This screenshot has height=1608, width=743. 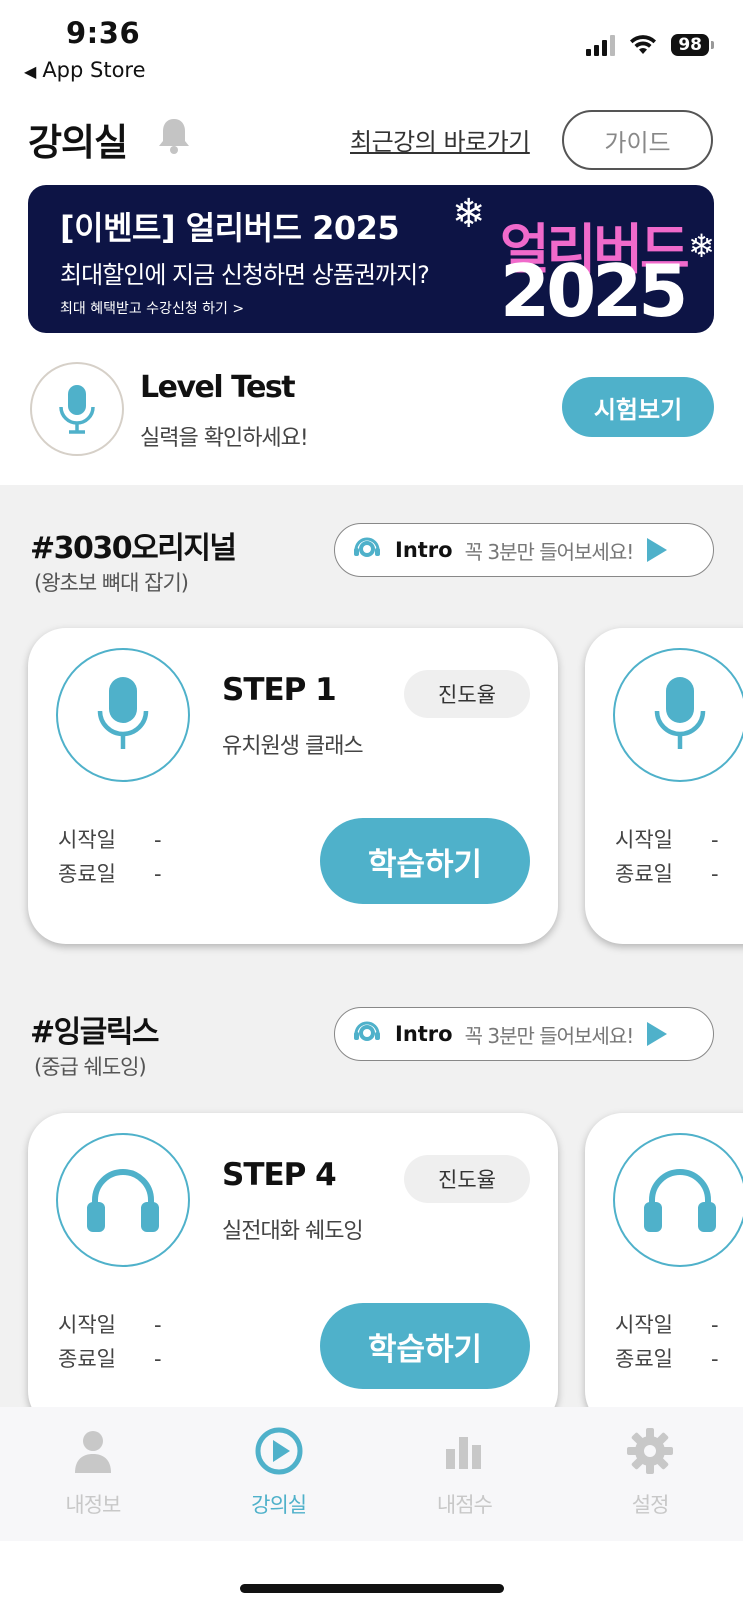 I want to click on person-icon, so click(x=93, y=1451).